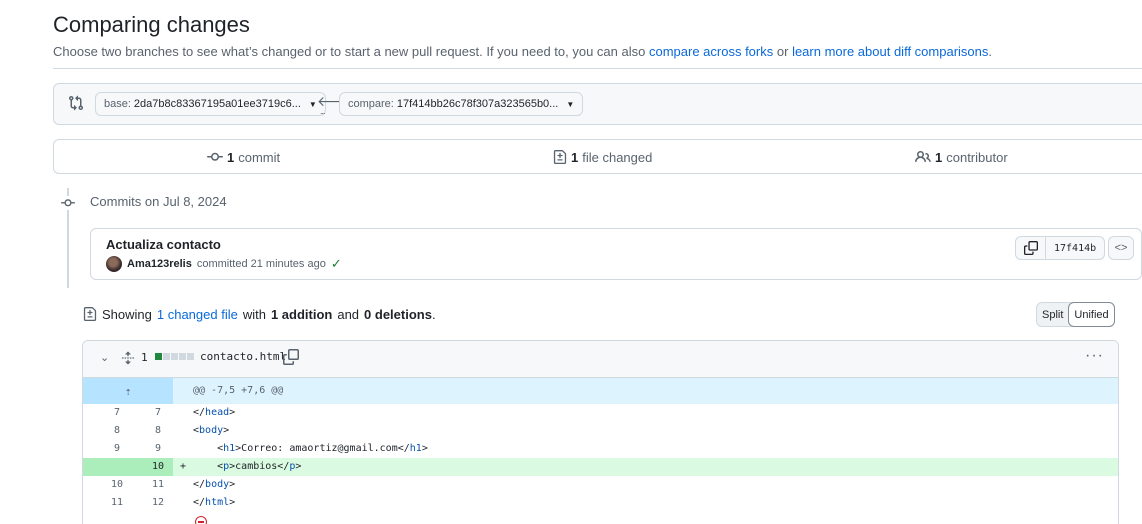  I want to click on diffstat-bar, so click(174, 356).